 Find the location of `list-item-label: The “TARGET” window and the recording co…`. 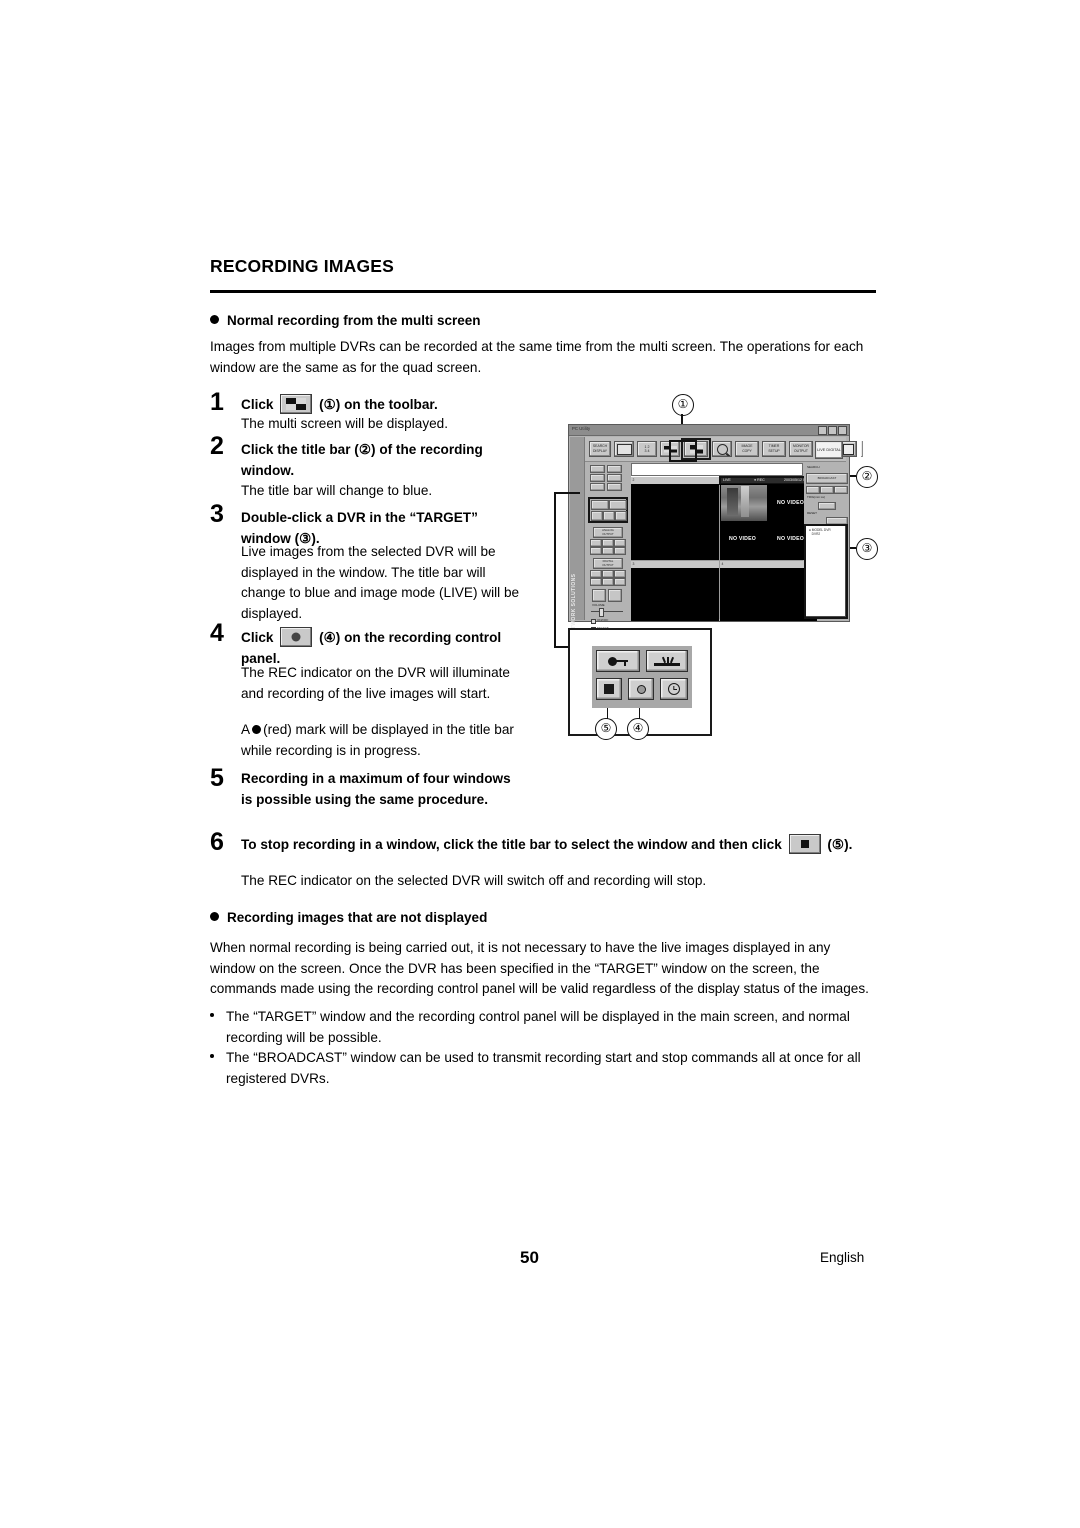

list-item-label: The “TARGET” window and the recording co… is located at coordinates (538, 1027).